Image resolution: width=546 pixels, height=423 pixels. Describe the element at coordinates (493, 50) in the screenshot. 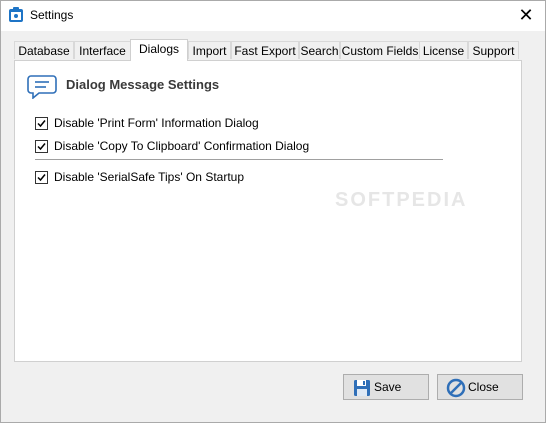

I see `tab-support: Support` at that location.